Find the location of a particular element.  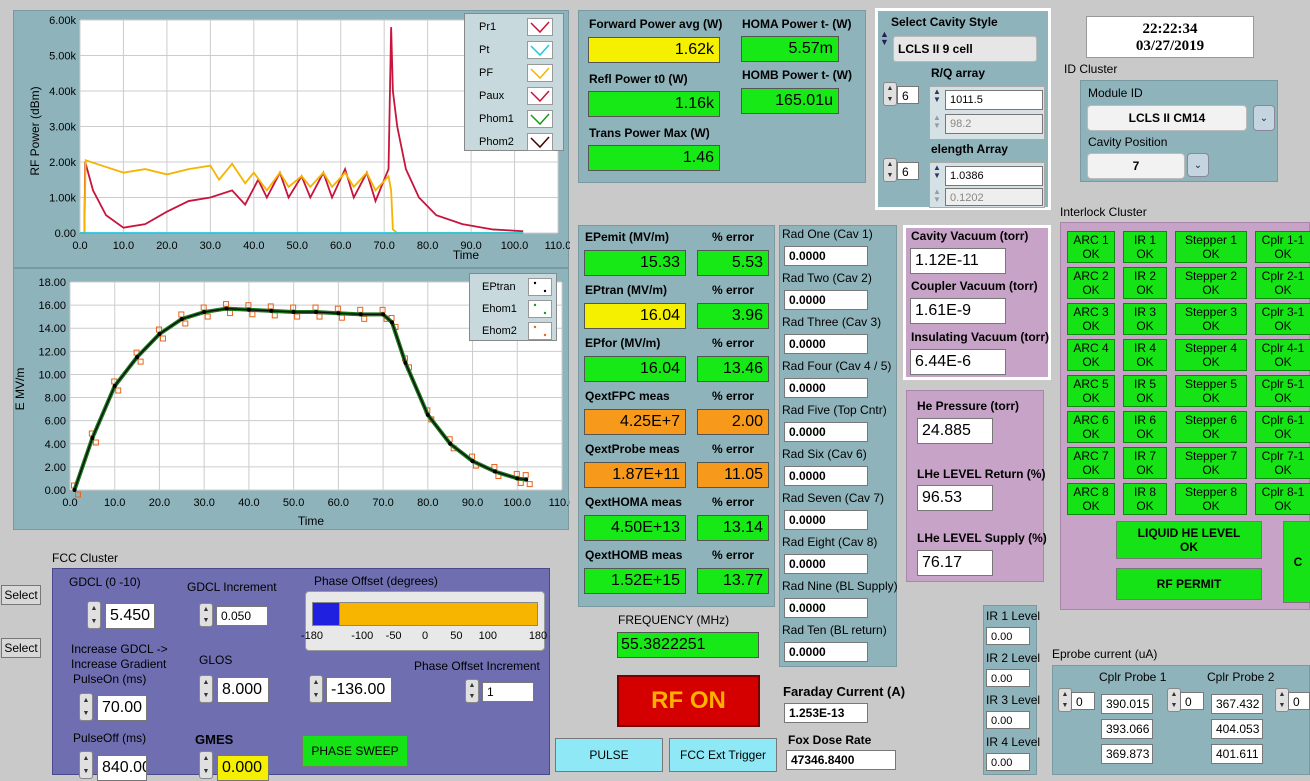

module-id-field: LCLS II CM14 is located at coordinates (1167, 118).